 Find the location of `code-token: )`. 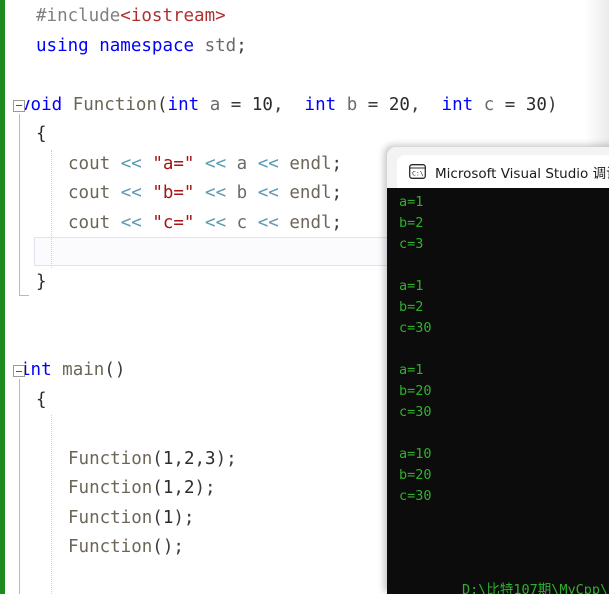

code-token: ) is located at coordinates (552, 104).